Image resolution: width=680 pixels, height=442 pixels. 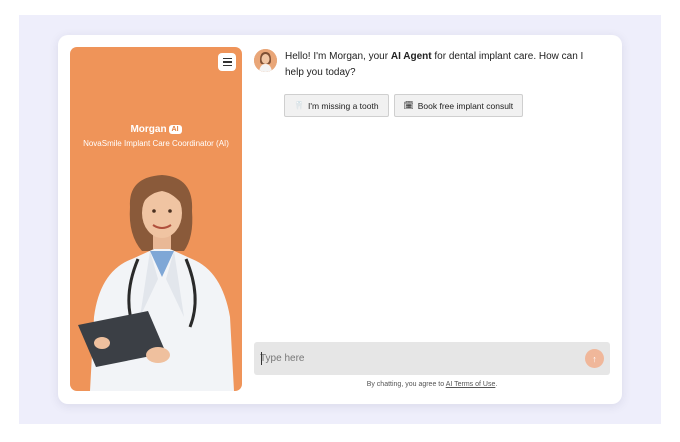 What do you see at coordinates (410, 358) in the screenshot?
I see `message-input` at bounding box center [410, 358].